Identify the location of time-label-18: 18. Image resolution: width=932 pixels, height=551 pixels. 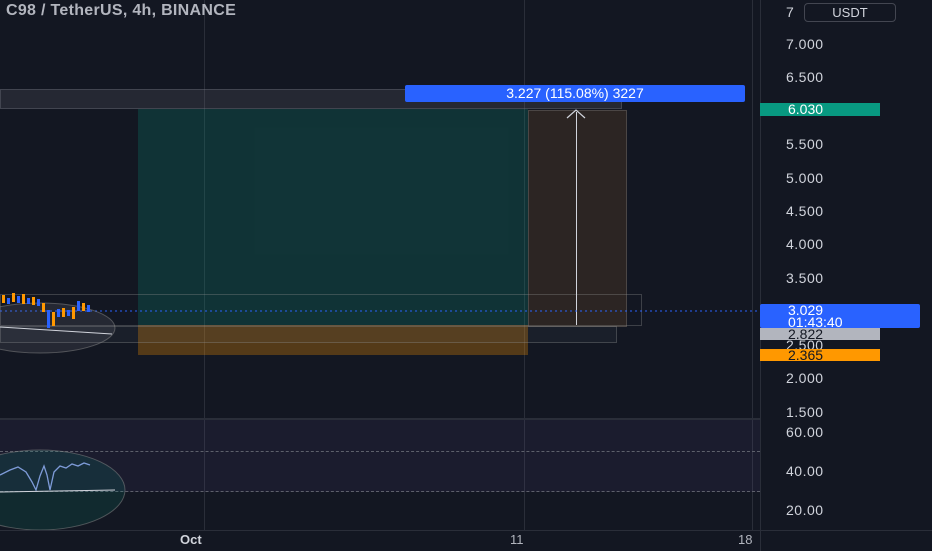
(745, 539).